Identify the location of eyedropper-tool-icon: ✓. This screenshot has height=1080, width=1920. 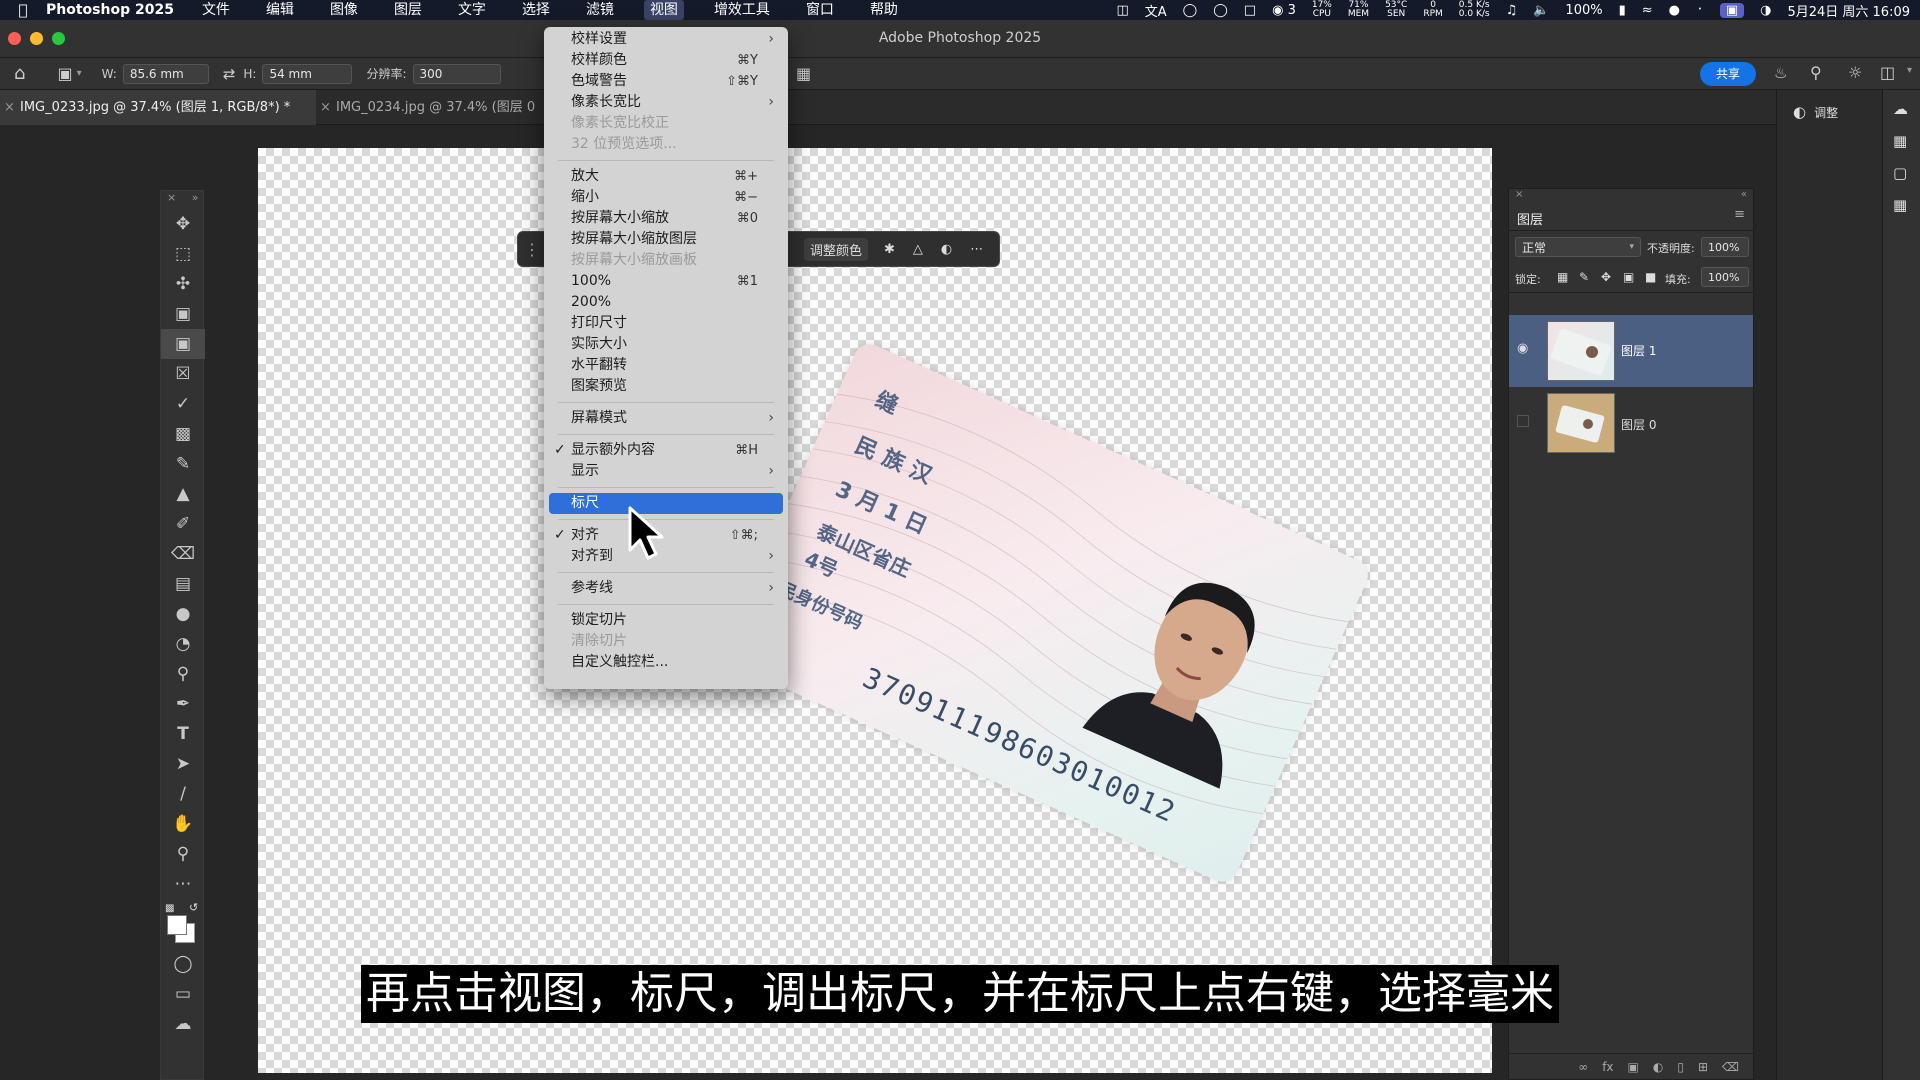
(183, 404).